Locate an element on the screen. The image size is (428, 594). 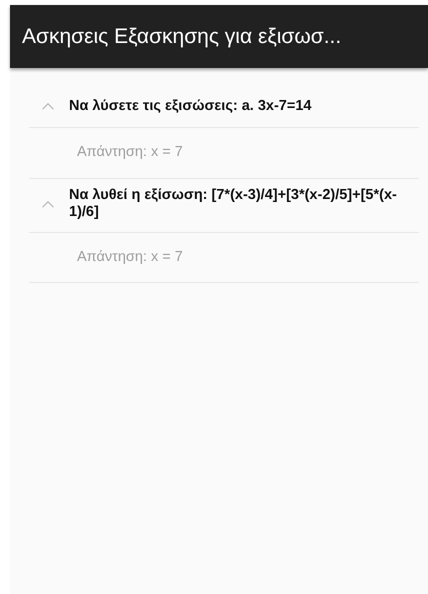
question-title: Να λυθεί η εξίσωση: [7*(x-3)/4]+[3*(x-2)/5]+[5*(x-1)/6] is located at coordinates (244, 204).